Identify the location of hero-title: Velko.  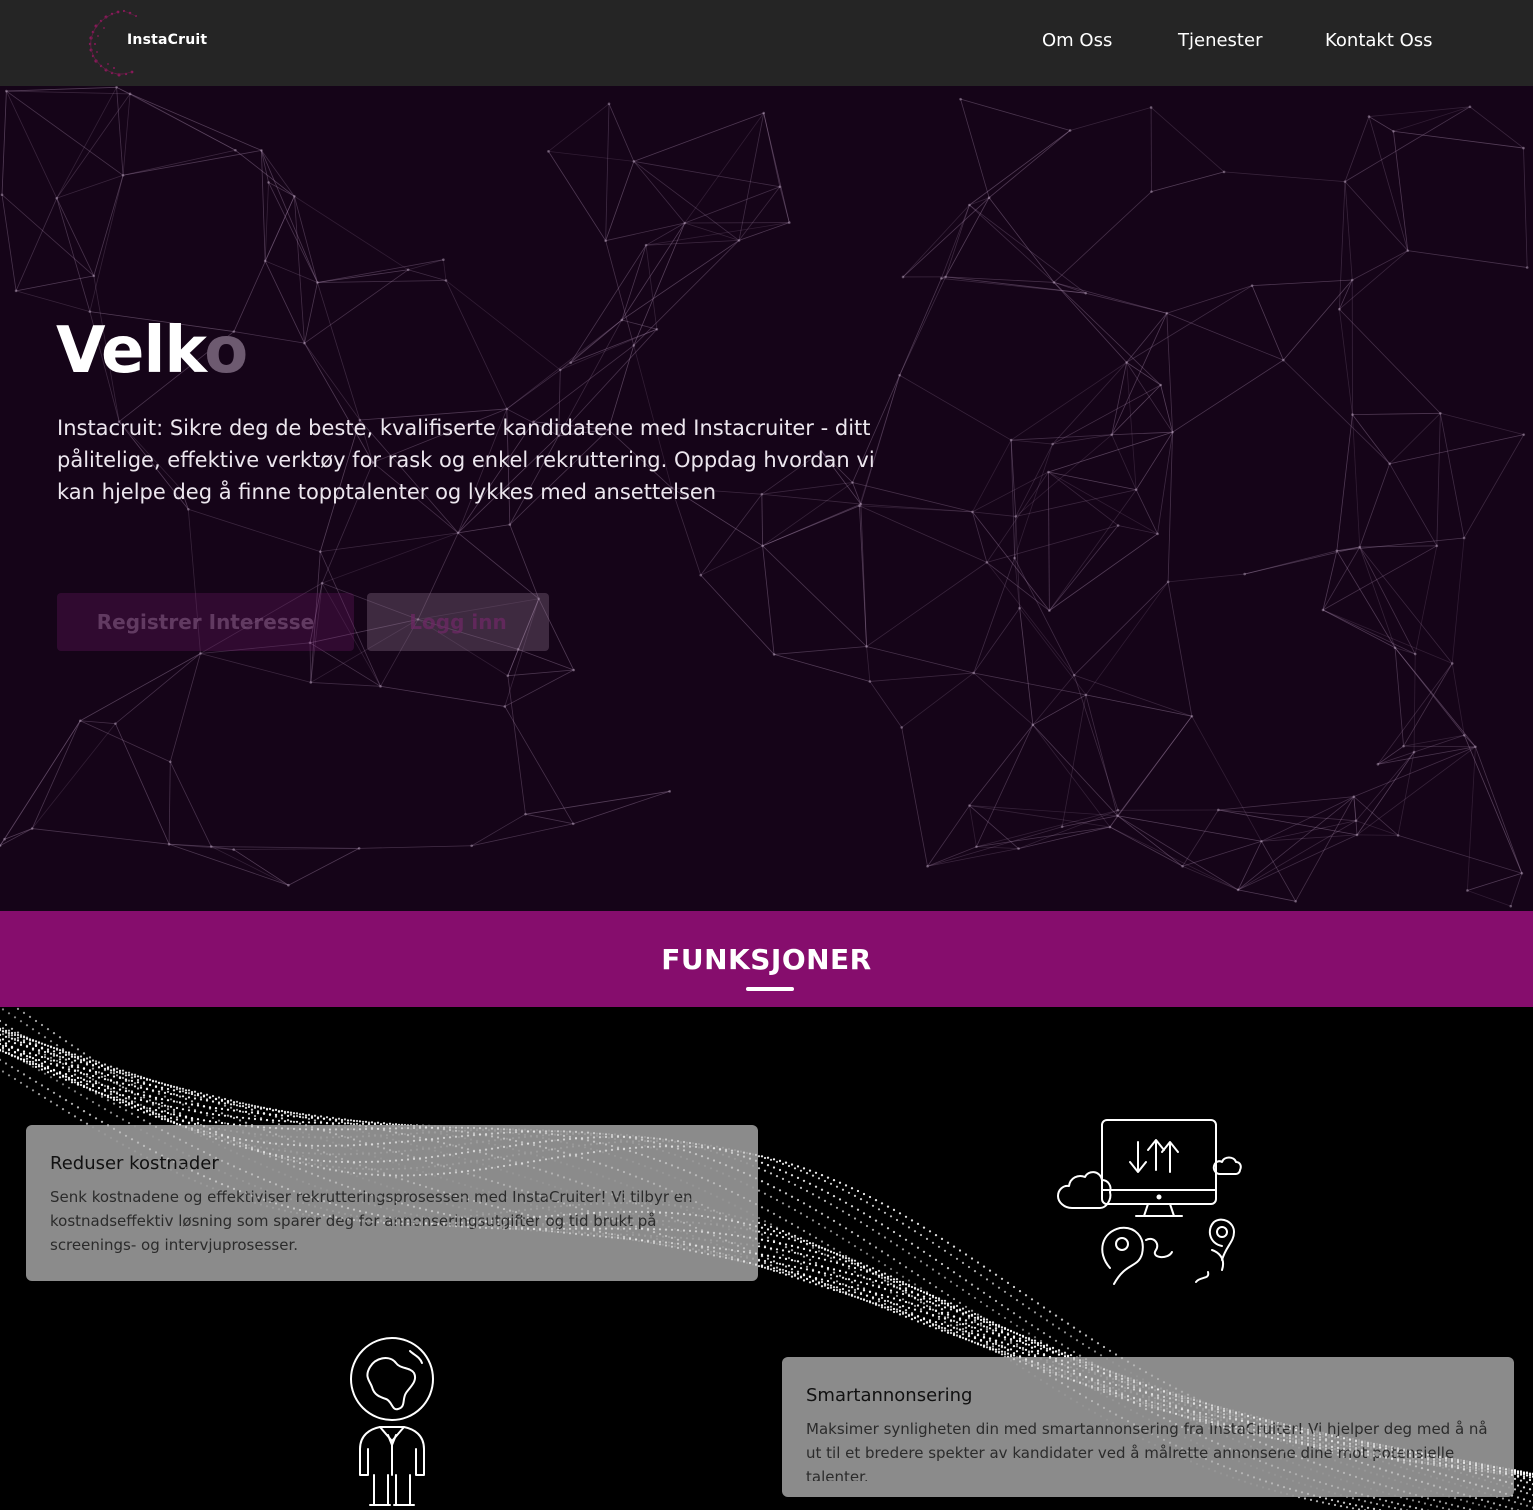
(152, 351).